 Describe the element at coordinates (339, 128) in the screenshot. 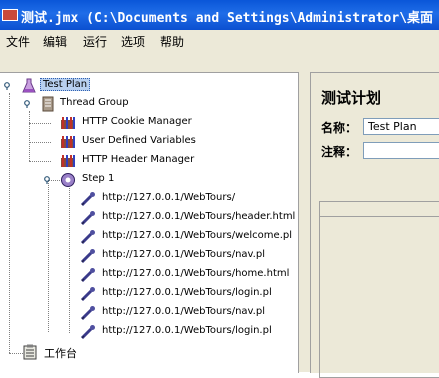

I see `name-label: 名称：` at that location.